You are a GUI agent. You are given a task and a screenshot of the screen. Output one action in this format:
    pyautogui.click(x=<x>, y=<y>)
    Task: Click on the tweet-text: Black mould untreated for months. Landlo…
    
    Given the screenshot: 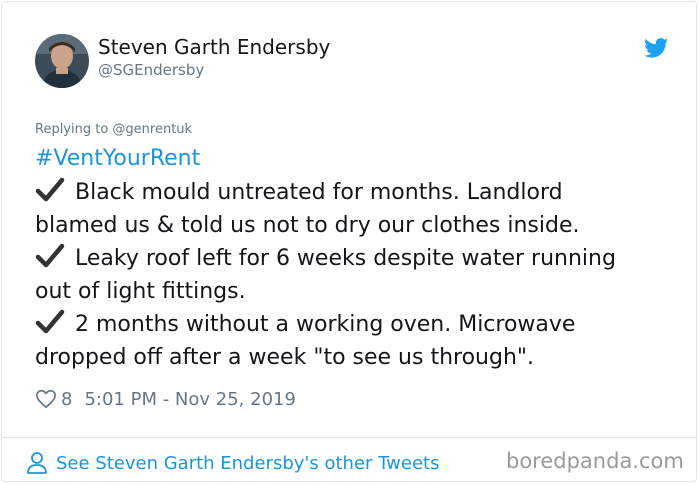 What is the action you would take?
    pyautogui.click(x=319, y=192)
    